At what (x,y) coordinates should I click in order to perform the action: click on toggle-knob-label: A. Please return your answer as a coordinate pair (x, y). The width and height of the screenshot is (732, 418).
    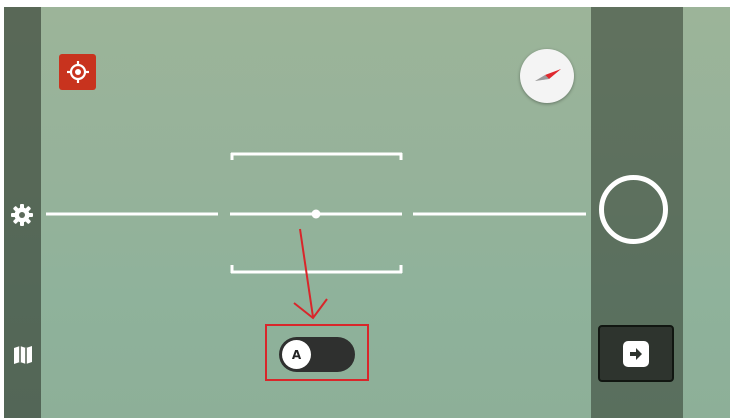
    Looking at the image, I should click on (296, 354).